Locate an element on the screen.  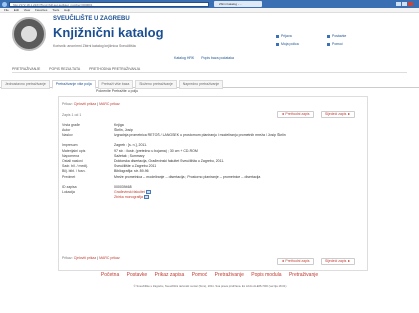
gear-icon is located at coordinates (328, 36).